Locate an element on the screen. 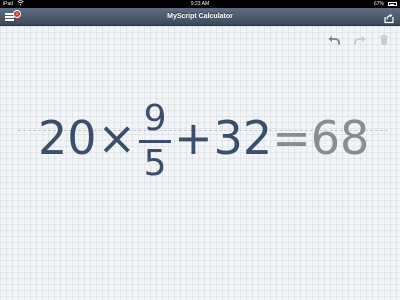  multiply-sign: × is located at coordinates (117, 138).